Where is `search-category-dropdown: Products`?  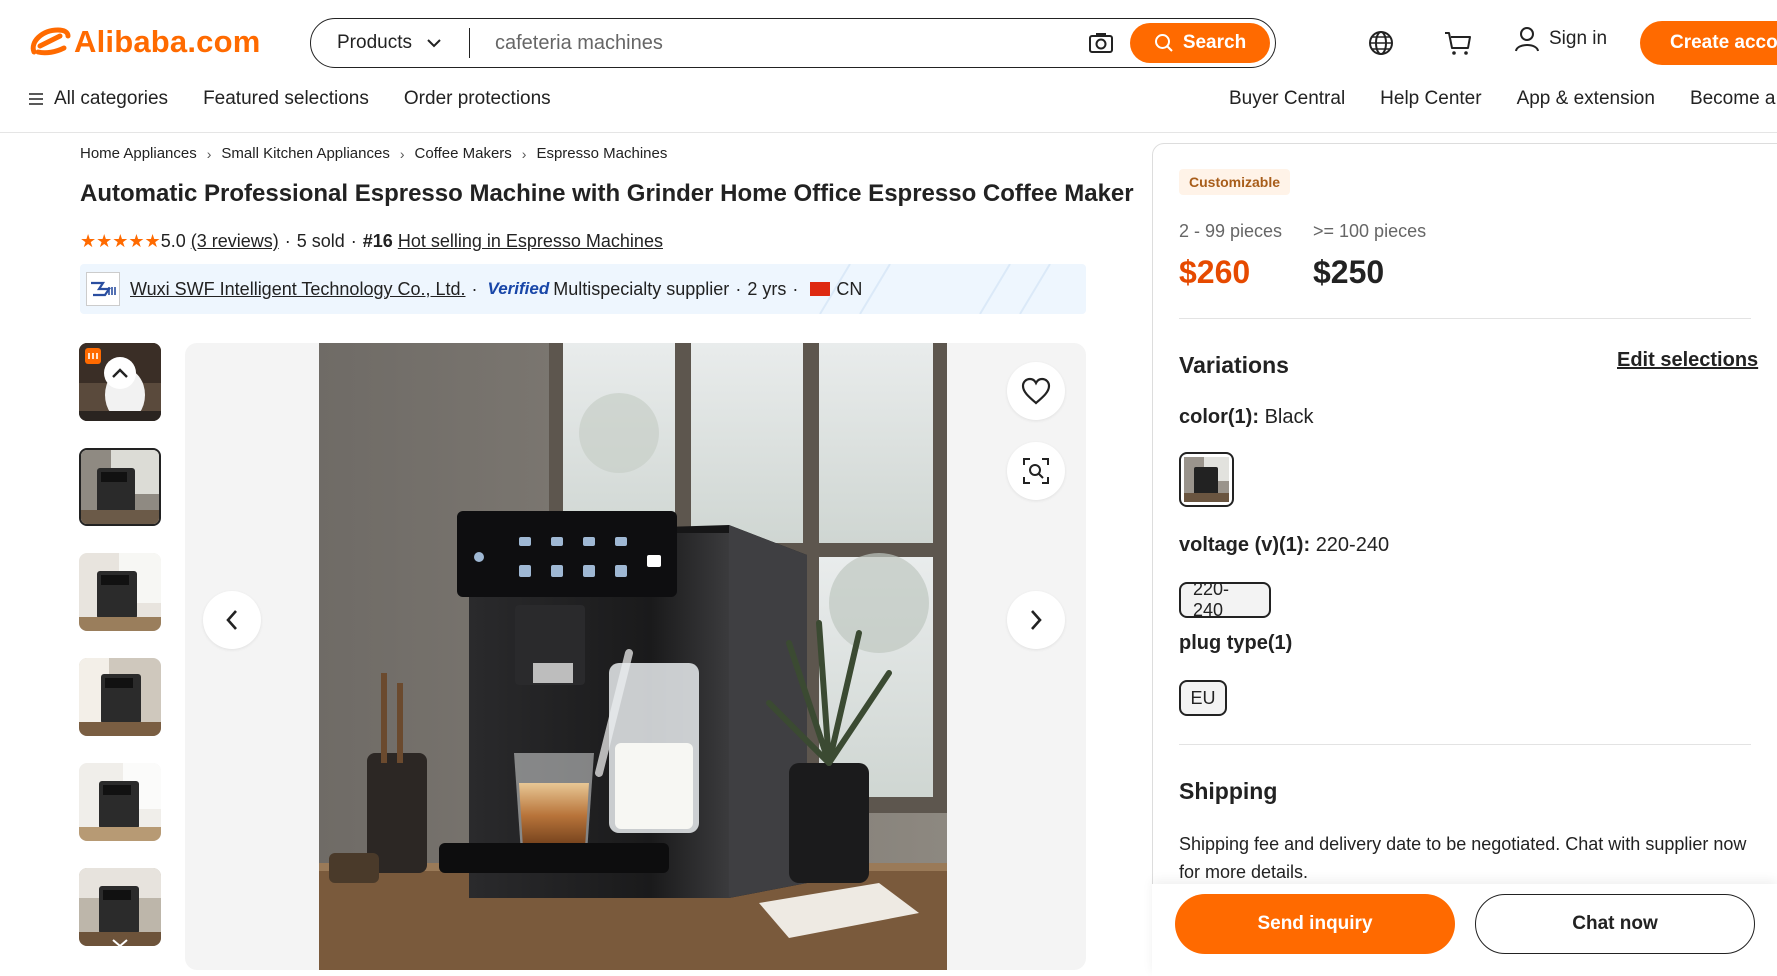 search-category-dropdown: Products is located at coordinates (390, 43).